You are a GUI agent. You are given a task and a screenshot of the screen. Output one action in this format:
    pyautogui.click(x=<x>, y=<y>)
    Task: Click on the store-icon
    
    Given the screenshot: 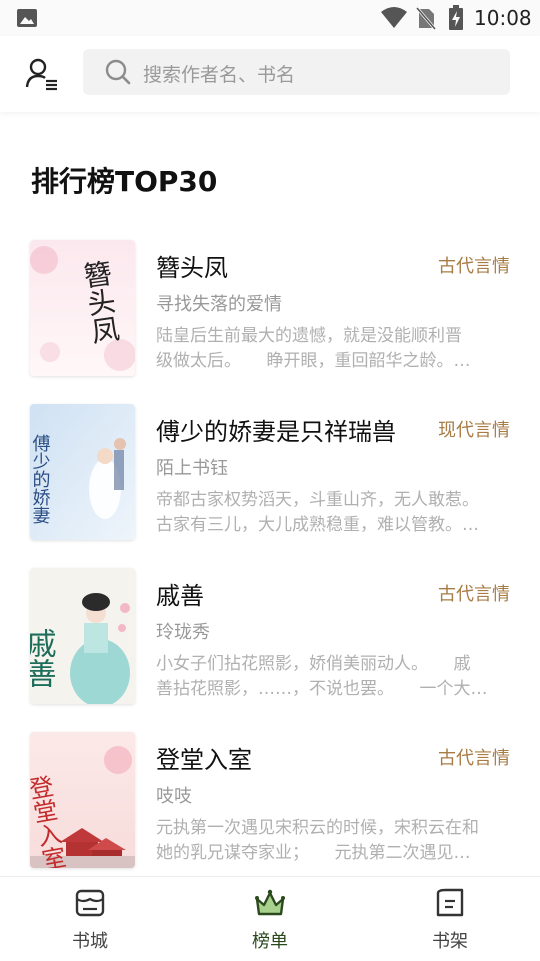 What is the action you would take?
    pyautogui.click(x=90, y=903)
    